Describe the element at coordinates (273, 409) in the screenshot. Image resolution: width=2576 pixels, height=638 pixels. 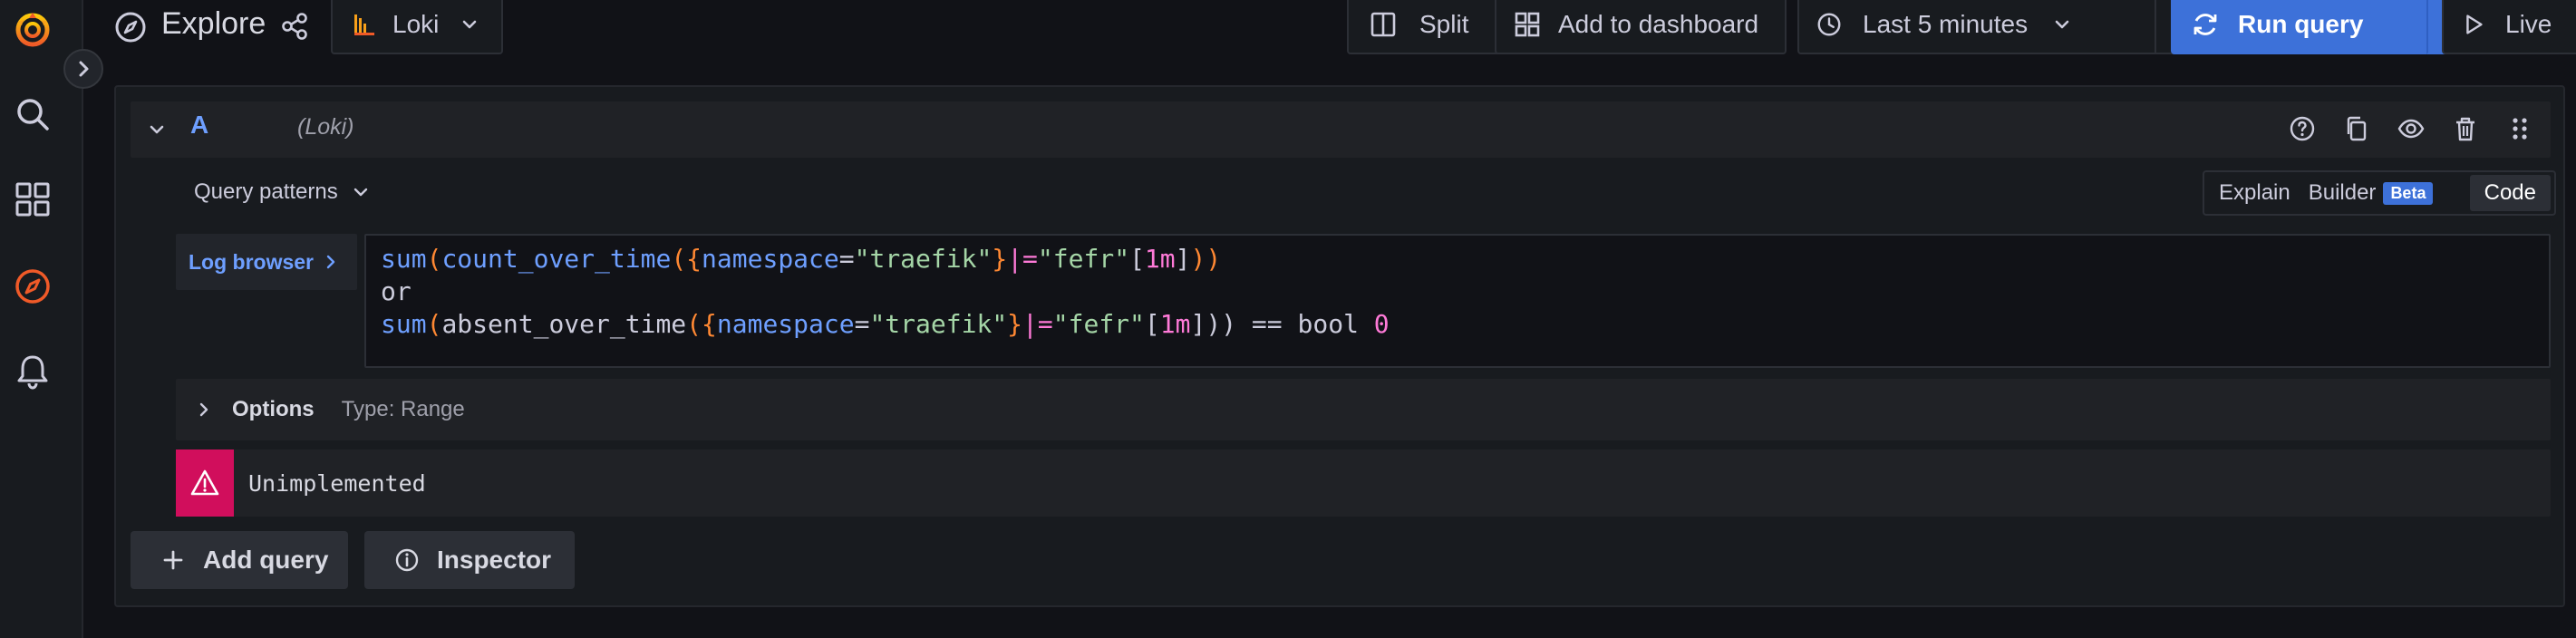
I see `options-label: Options` at that location.